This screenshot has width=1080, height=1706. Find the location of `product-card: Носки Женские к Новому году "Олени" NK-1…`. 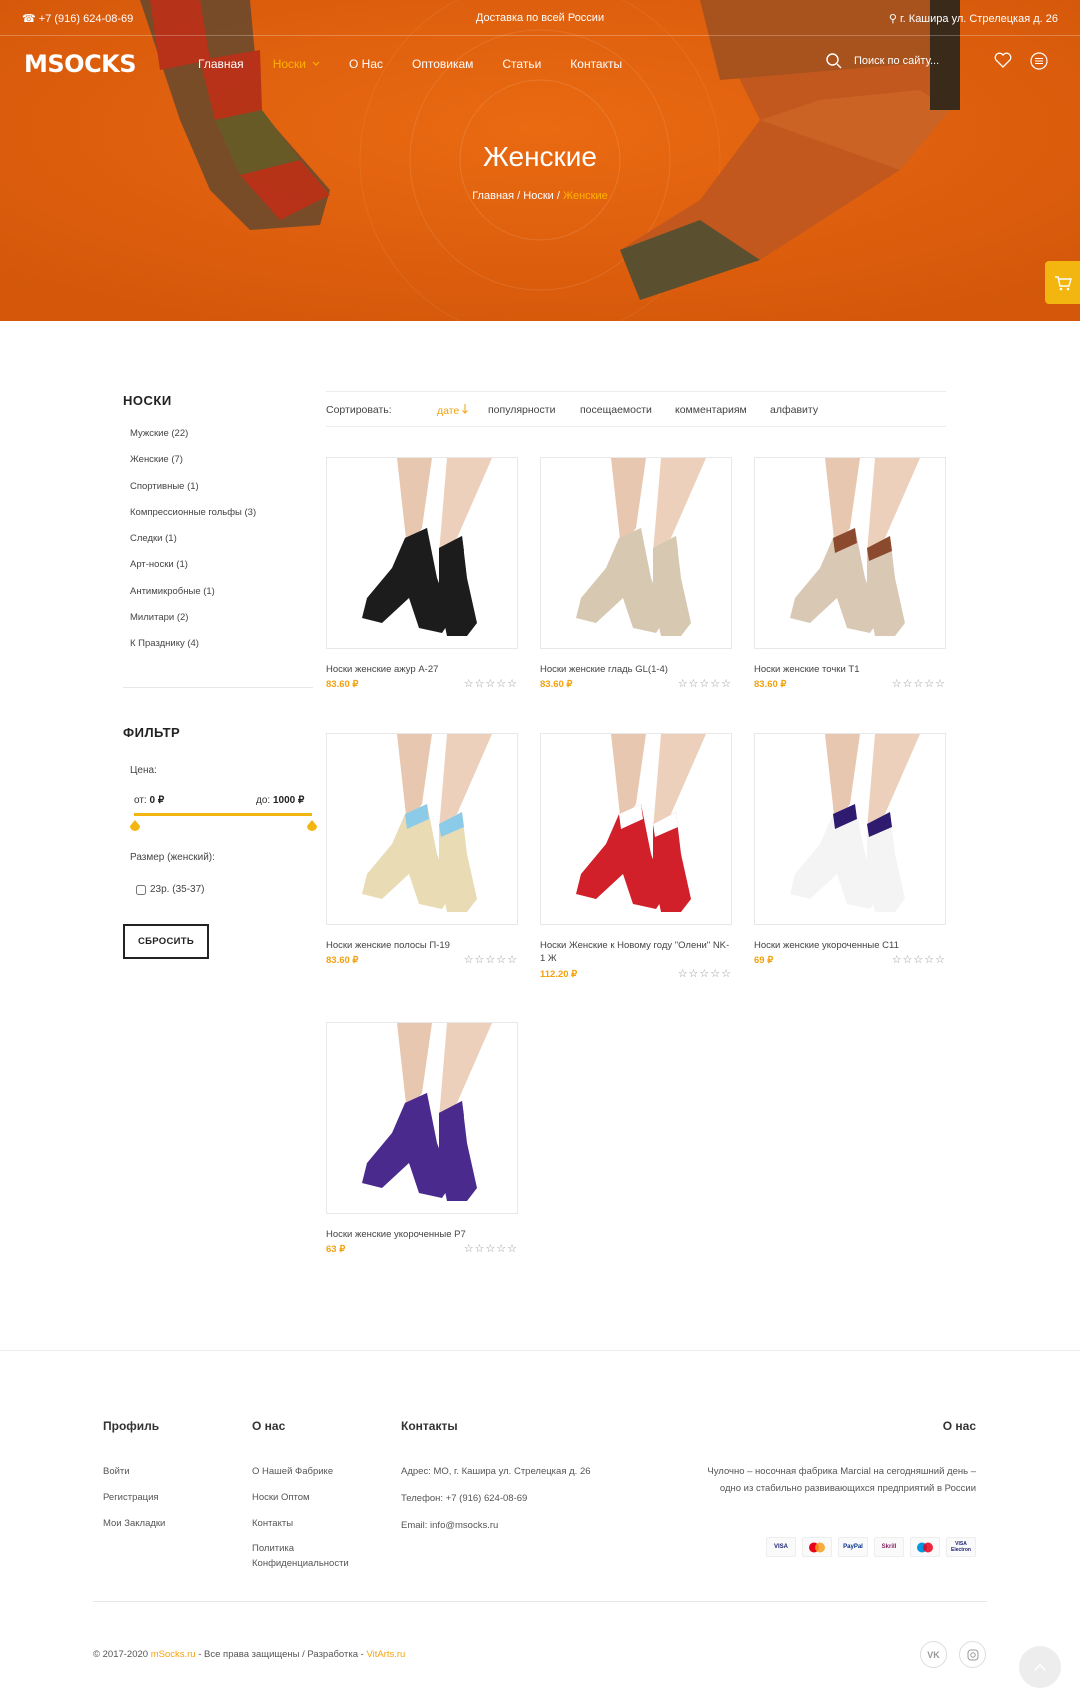

product-card: Носки Женские к Новому году "Олени" NK-1… is located at coordinates (636, 856).